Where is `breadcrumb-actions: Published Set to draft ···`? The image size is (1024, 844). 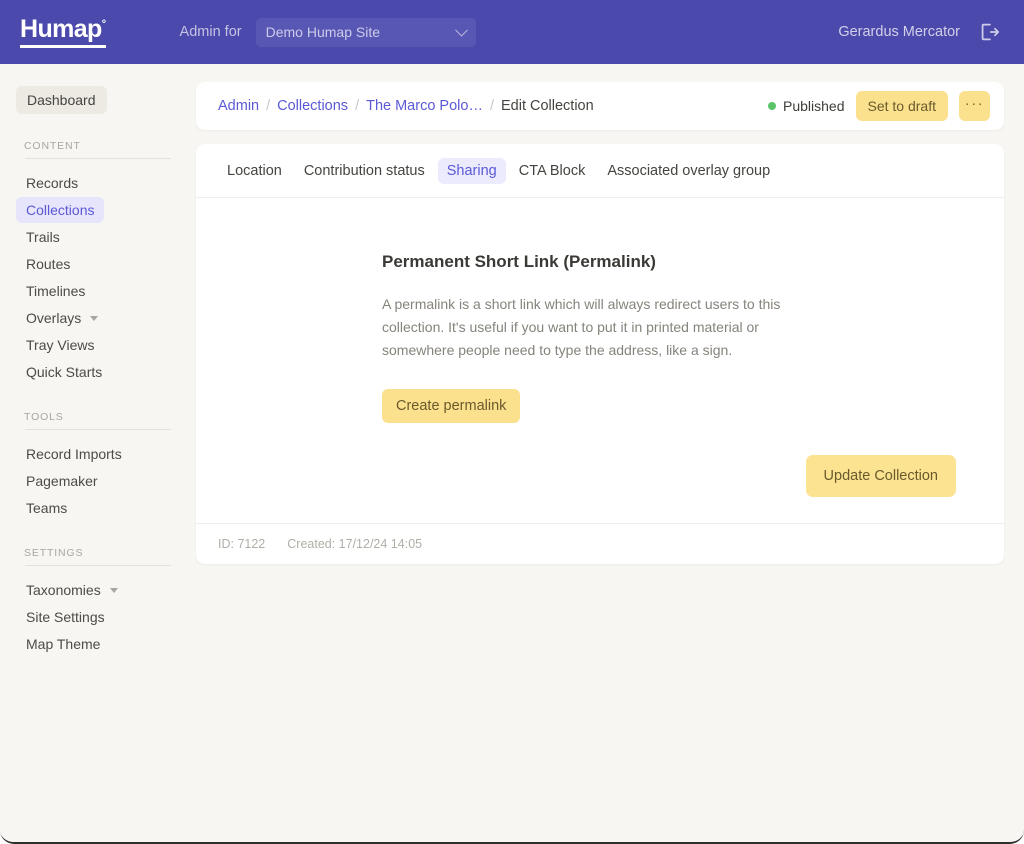 breadcrumb-actions: Published Set to draft ··· is located at coordinates (879, 106).